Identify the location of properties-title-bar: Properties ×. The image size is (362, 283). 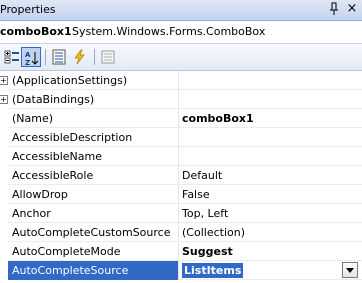
(181, 10).